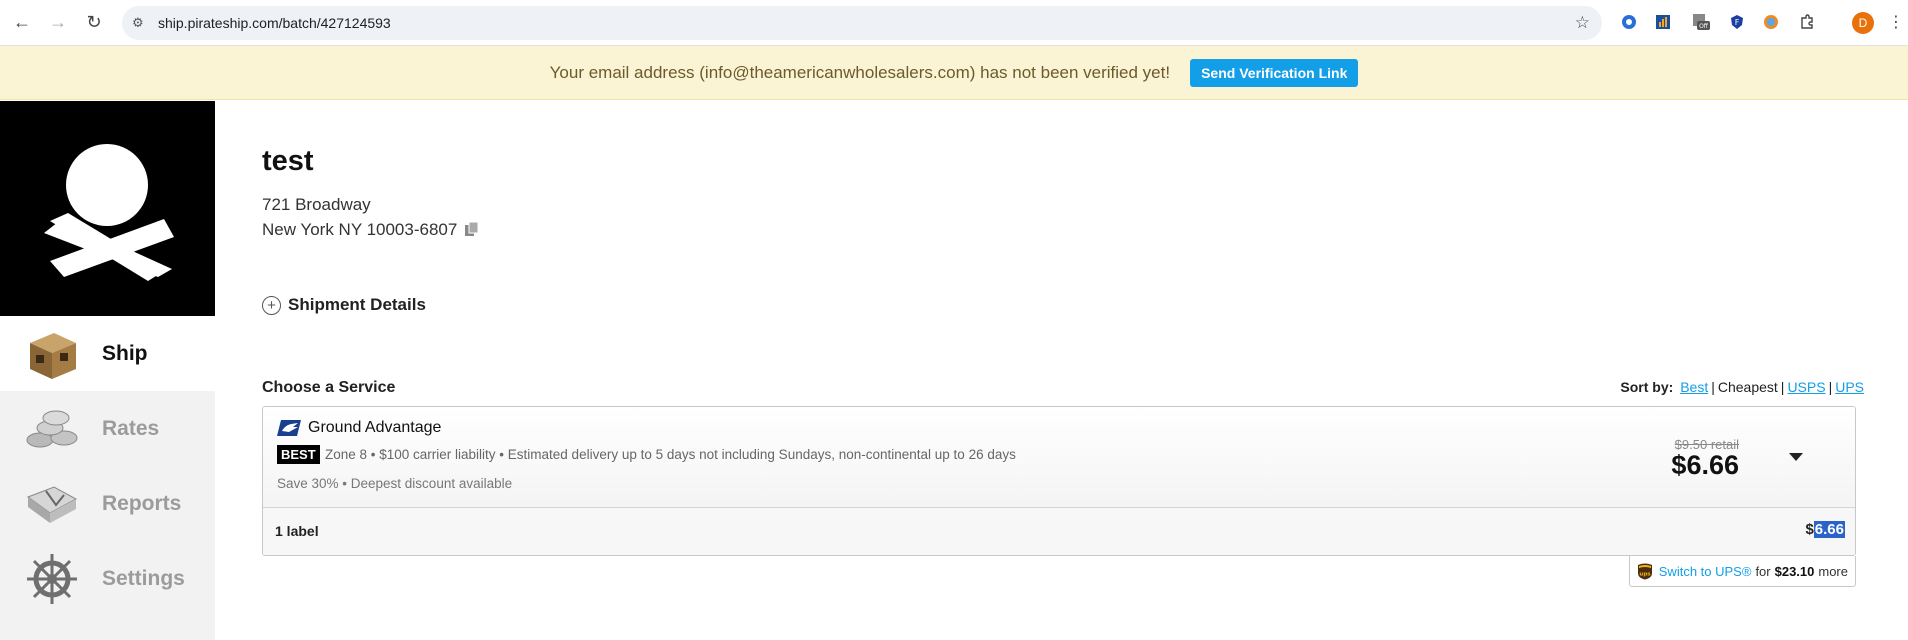 The image size is (1908, 640). What do you see at coordinates (142, 23) in the screenshot?
I see `site-info-icon: ⚙` at bounding box center [142, 23].